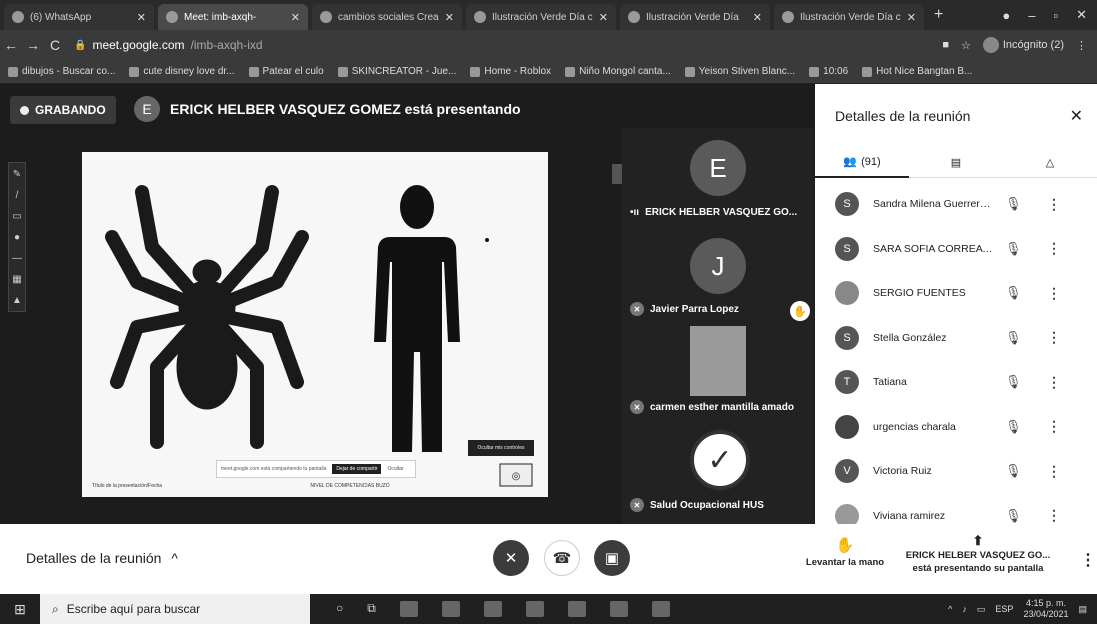 The height and width of the screenshot is (624, 1097). What do you see at coordinates (510, 71) in the screenshot?
I see `bookmark-item: Home - Roblox` at bounding box center [510, 71].